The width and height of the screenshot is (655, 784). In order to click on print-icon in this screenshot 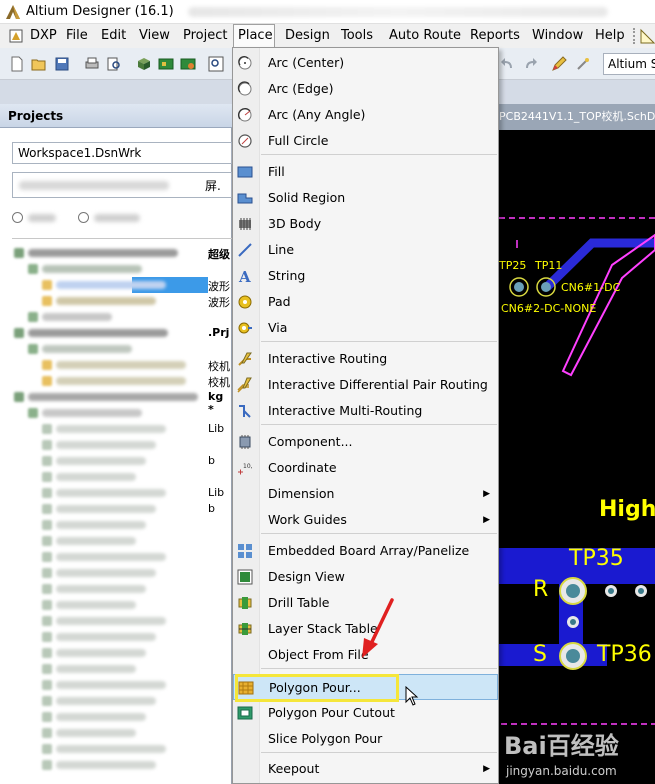, I will do `click(92, 64)`.